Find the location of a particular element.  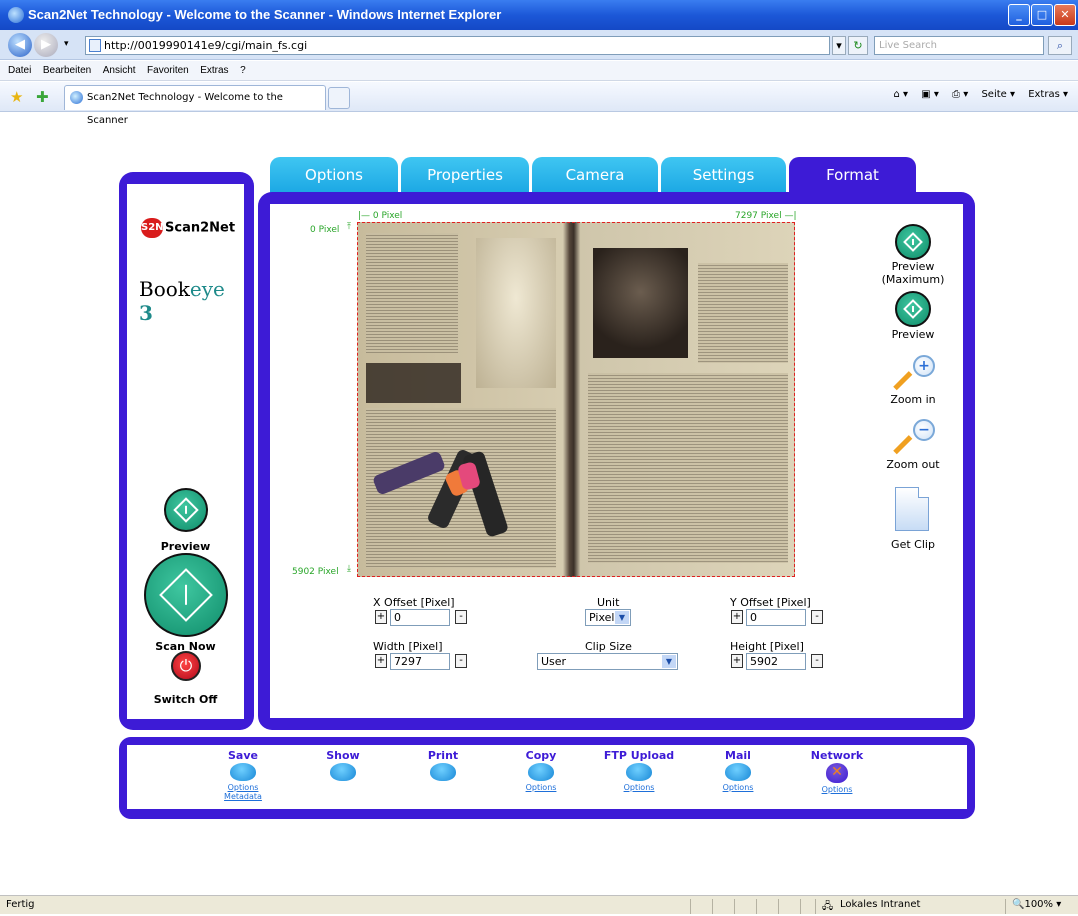

height-minus-button: - is located at coordinates (817, 661).